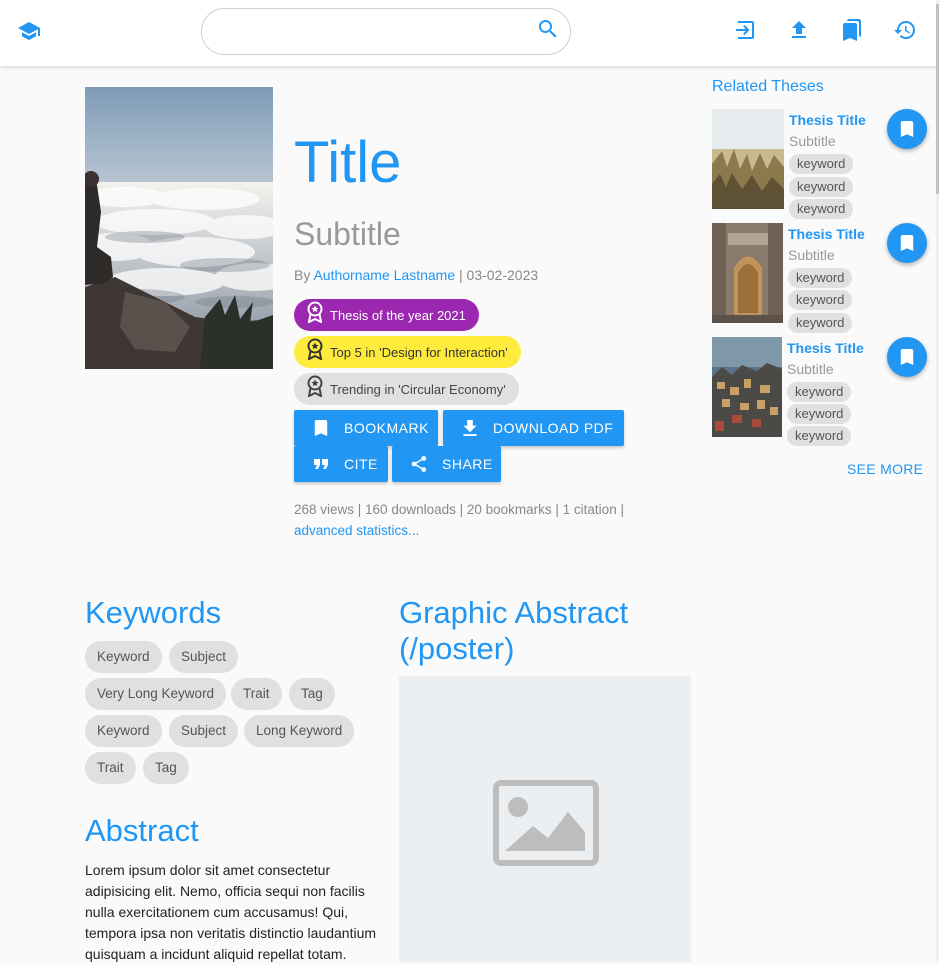  I want to click on thesis-subtitle: Subtitle, so click(347, 234).